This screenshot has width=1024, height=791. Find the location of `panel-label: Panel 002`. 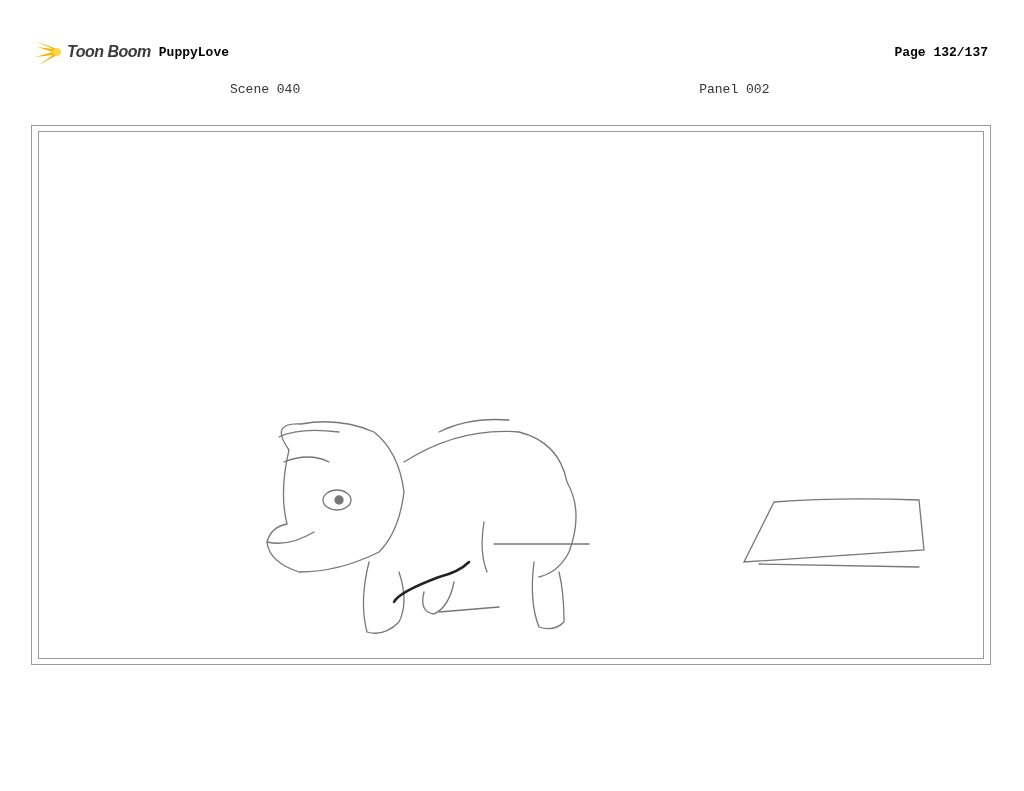

panel-label: Panel 002 is located at coordinates (734, 89).